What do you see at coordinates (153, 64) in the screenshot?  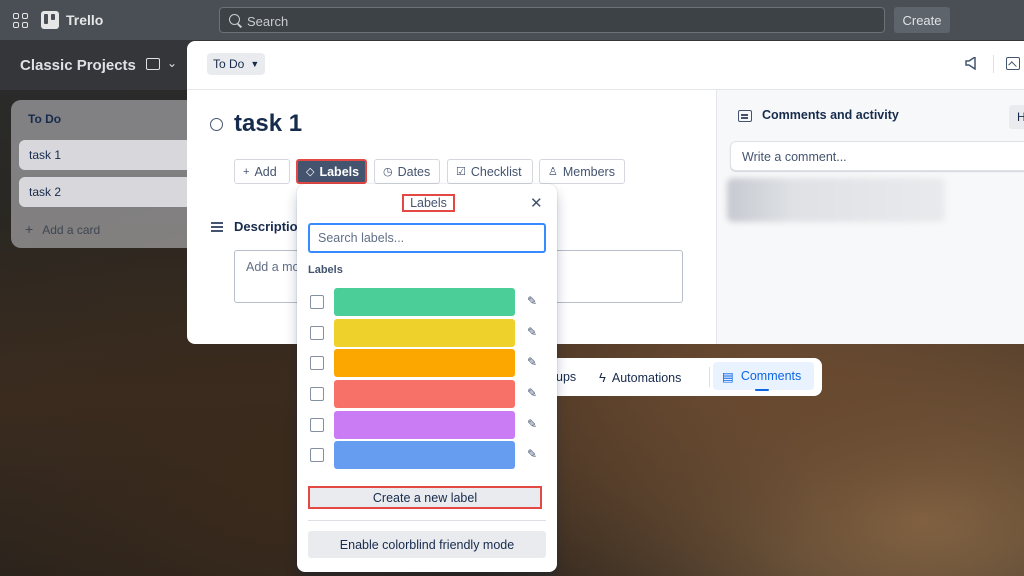 I see `board-view-icon` at bounding box center [153, 64].